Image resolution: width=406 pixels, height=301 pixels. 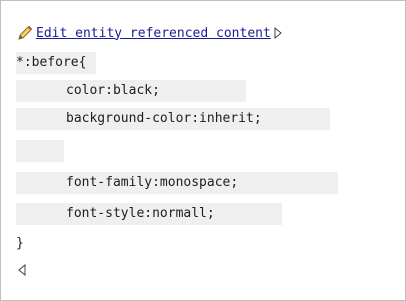 What do you see at coordinates (152, 182) in the screenshot?
I see `css-declaration-text: font-family:monospace;` at bounding box center [152, 182].